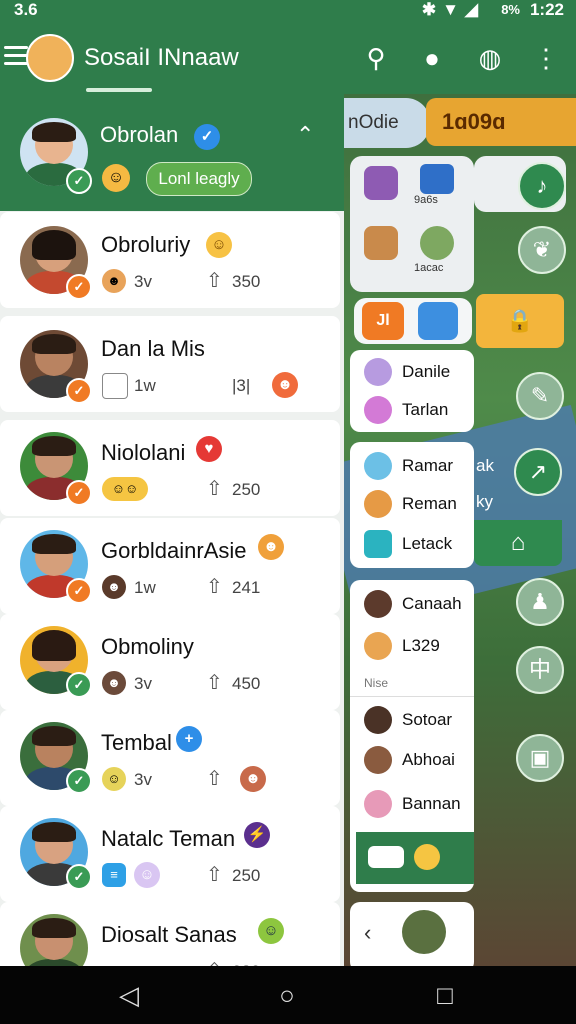 The height and width of the screenshot is (1024, 576). I want to click on contact-card-2: Ramar Reman Letack, so click(412, 505).